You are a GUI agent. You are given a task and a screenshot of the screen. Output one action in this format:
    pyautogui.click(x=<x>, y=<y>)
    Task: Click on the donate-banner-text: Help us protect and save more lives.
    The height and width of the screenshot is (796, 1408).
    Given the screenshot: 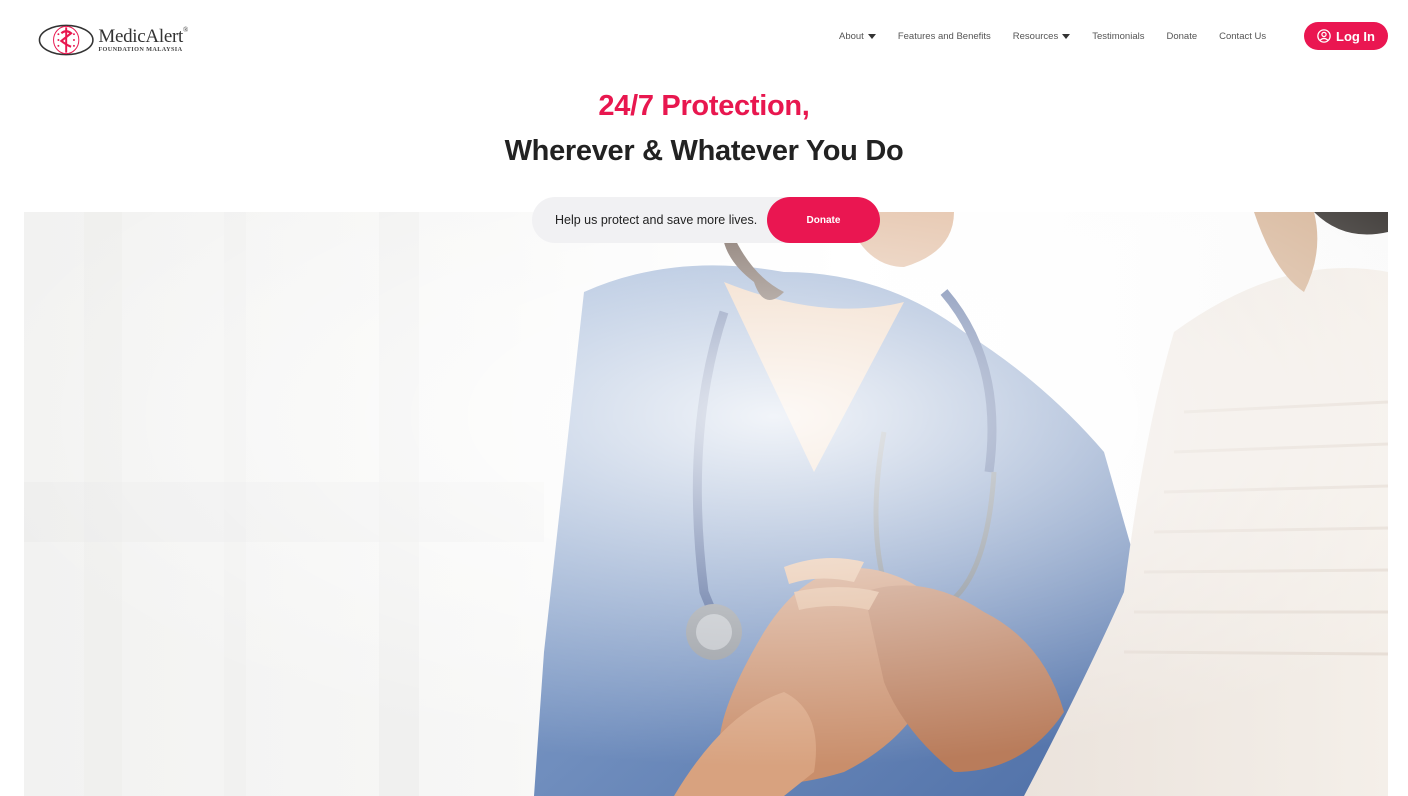 What is the action you would take?
    pyautogui.click(x=656, y=220)
    